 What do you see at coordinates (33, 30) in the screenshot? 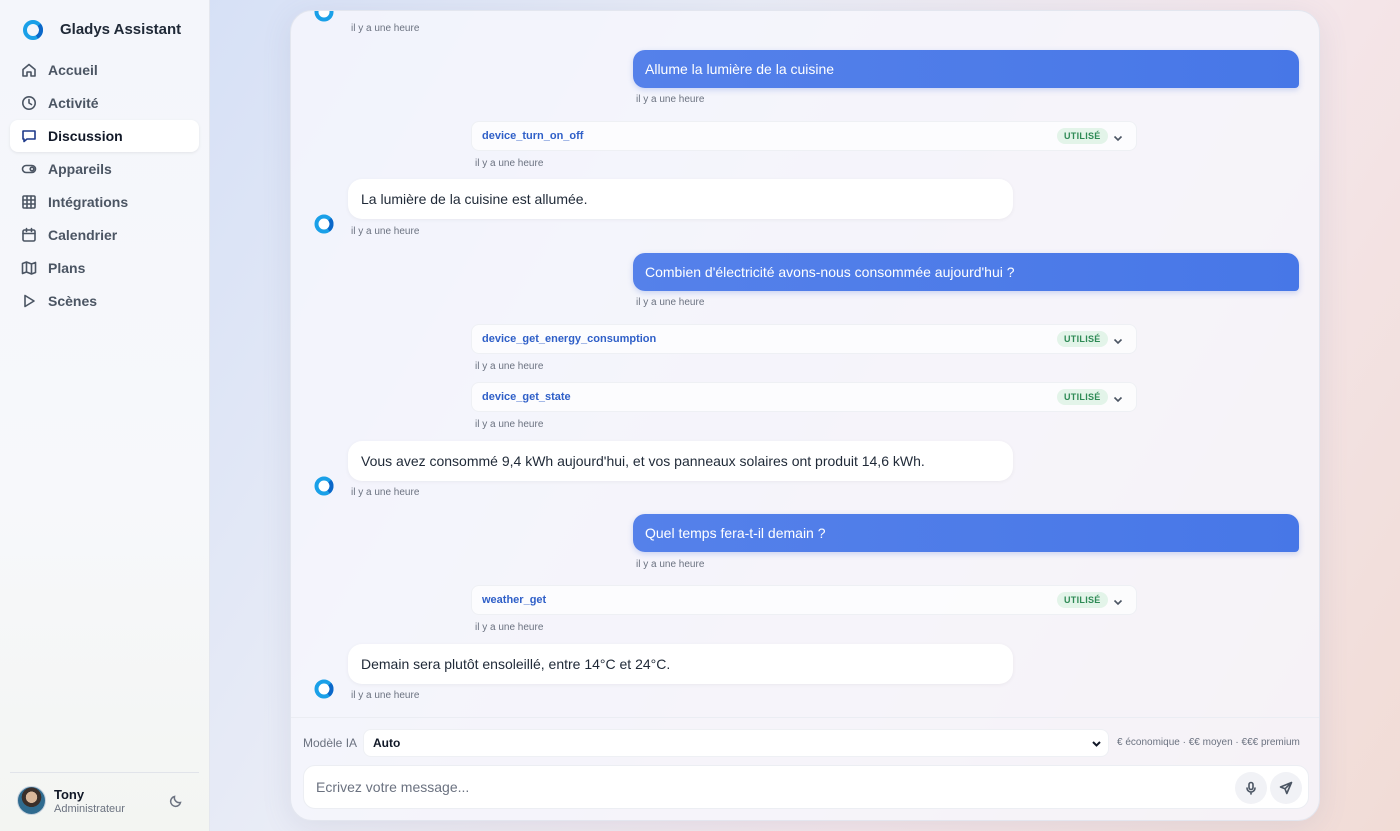
I see `gladys-logo-icon` at bounding box center [33, 30].